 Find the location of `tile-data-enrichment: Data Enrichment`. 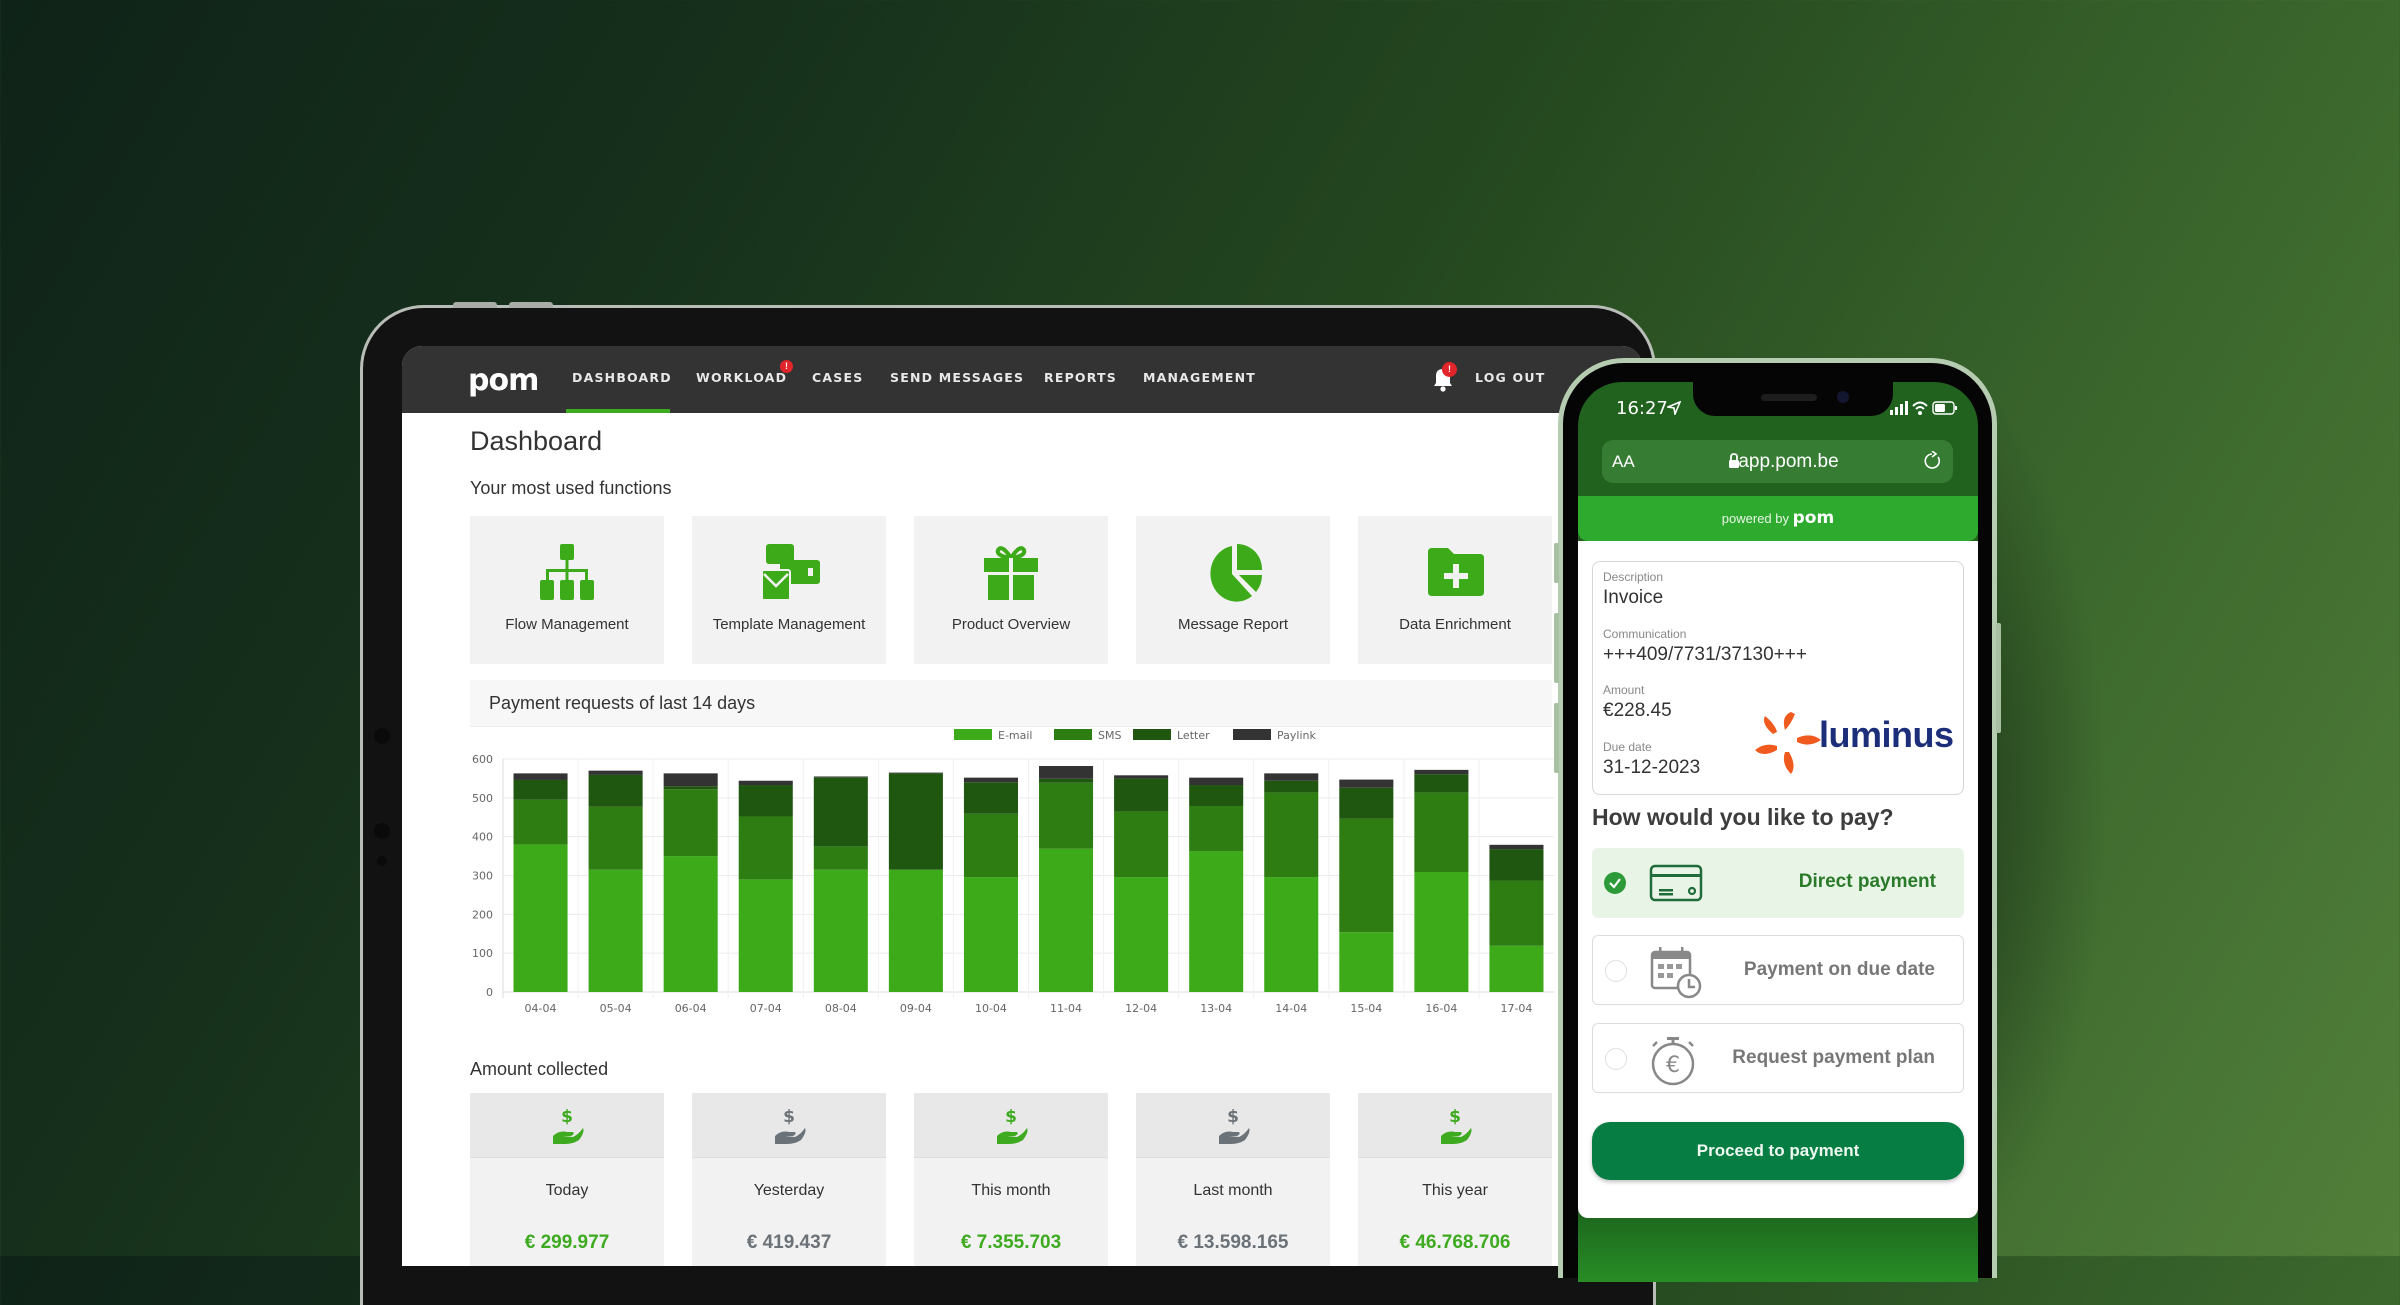

tile-data-enrichment: Data Enrichment is located at coordinates (1455, 590).